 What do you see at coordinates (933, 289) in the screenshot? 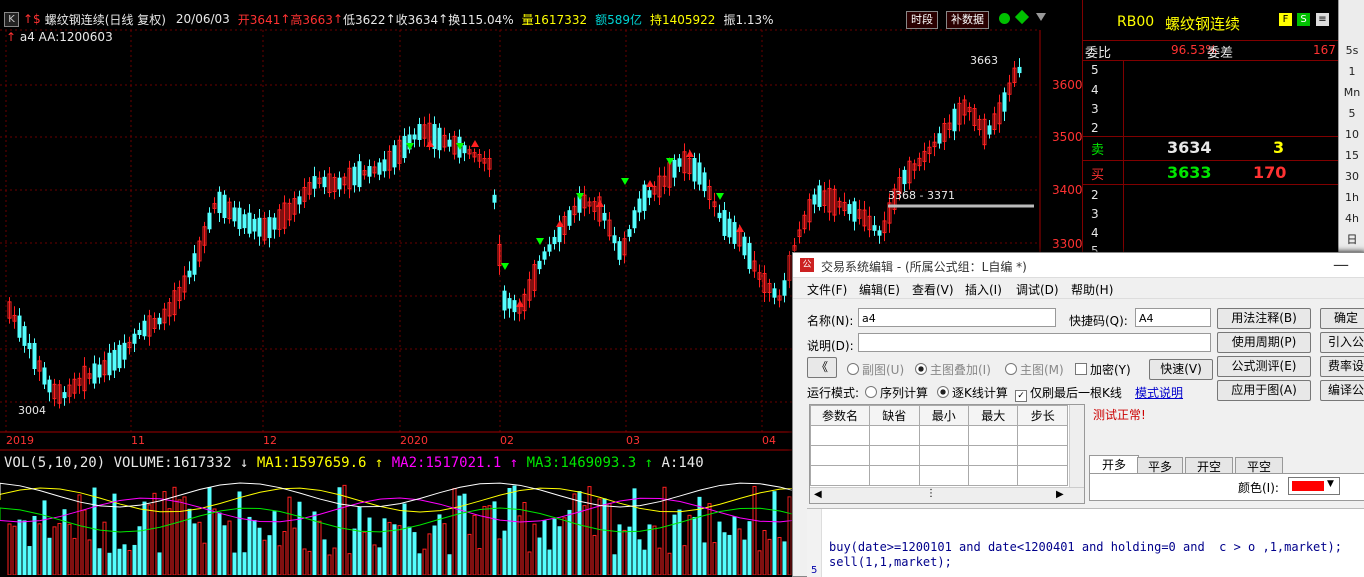
I see `menu-view: 查看(V)` at bounding box center [933, 289].